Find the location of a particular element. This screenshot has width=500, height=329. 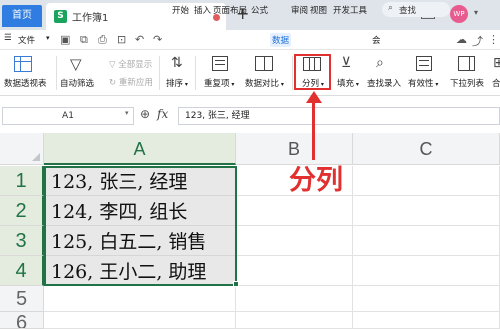

print-icon: ⎙ is located at coordinates (102, 40).